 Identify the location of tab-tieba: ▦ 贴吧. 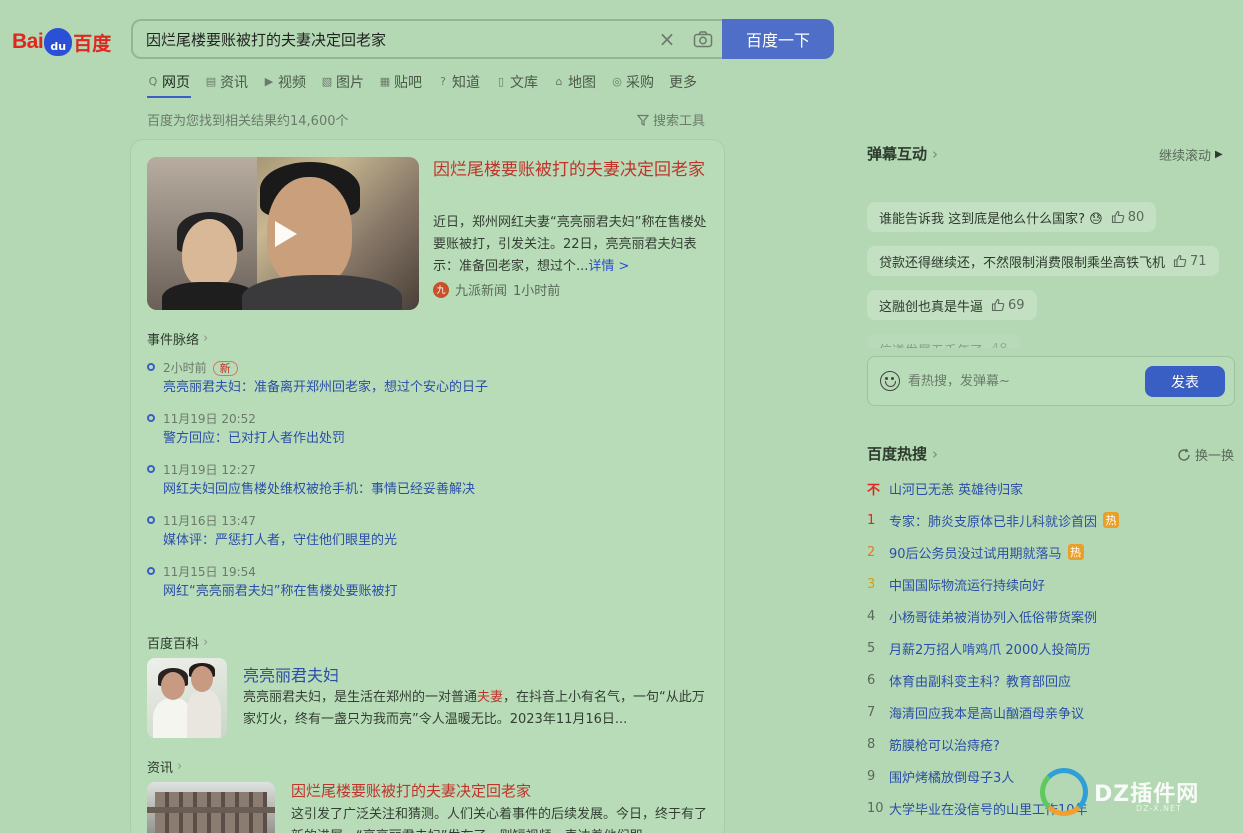
(400, 82).